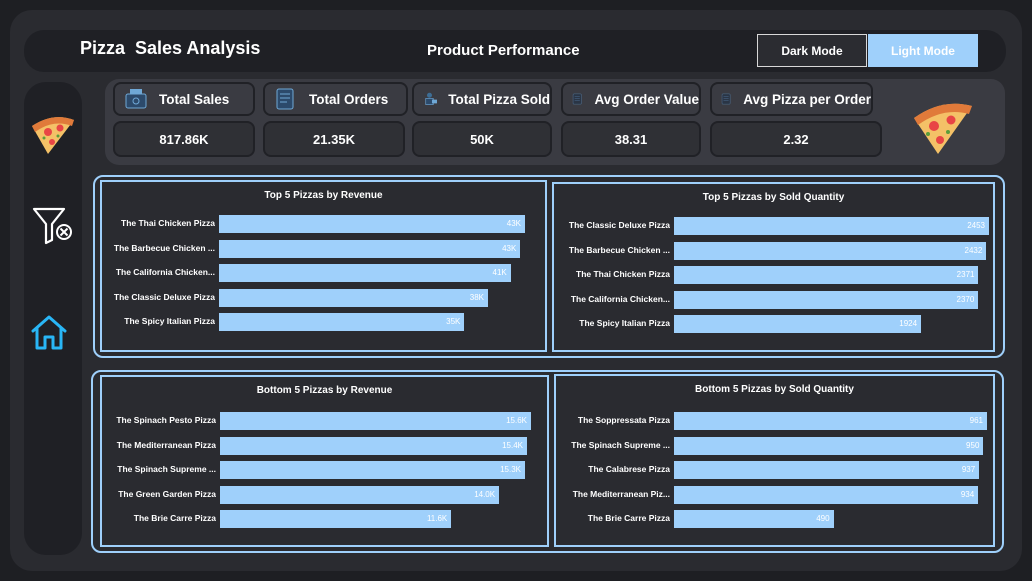  I want to click on kpi-label: Total Orders, so click(349, 99).